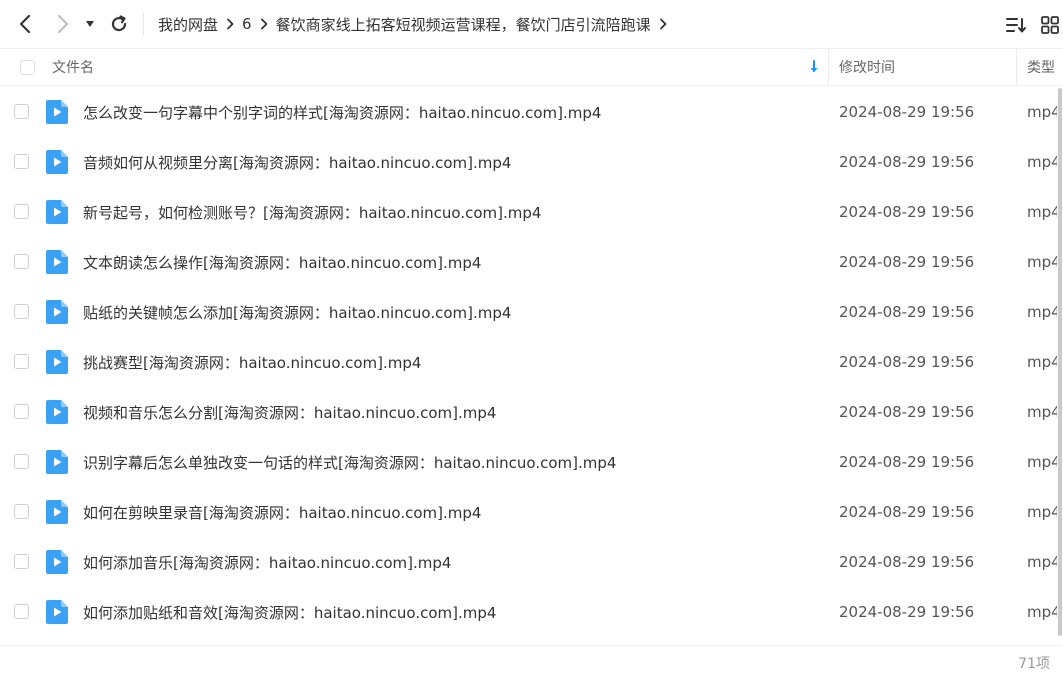 The image size is (1063, 679). What do you see at coordinates (1034, 663) in the screenshot?
I see `item-count: 71项` at bounding box center [1034, 663].